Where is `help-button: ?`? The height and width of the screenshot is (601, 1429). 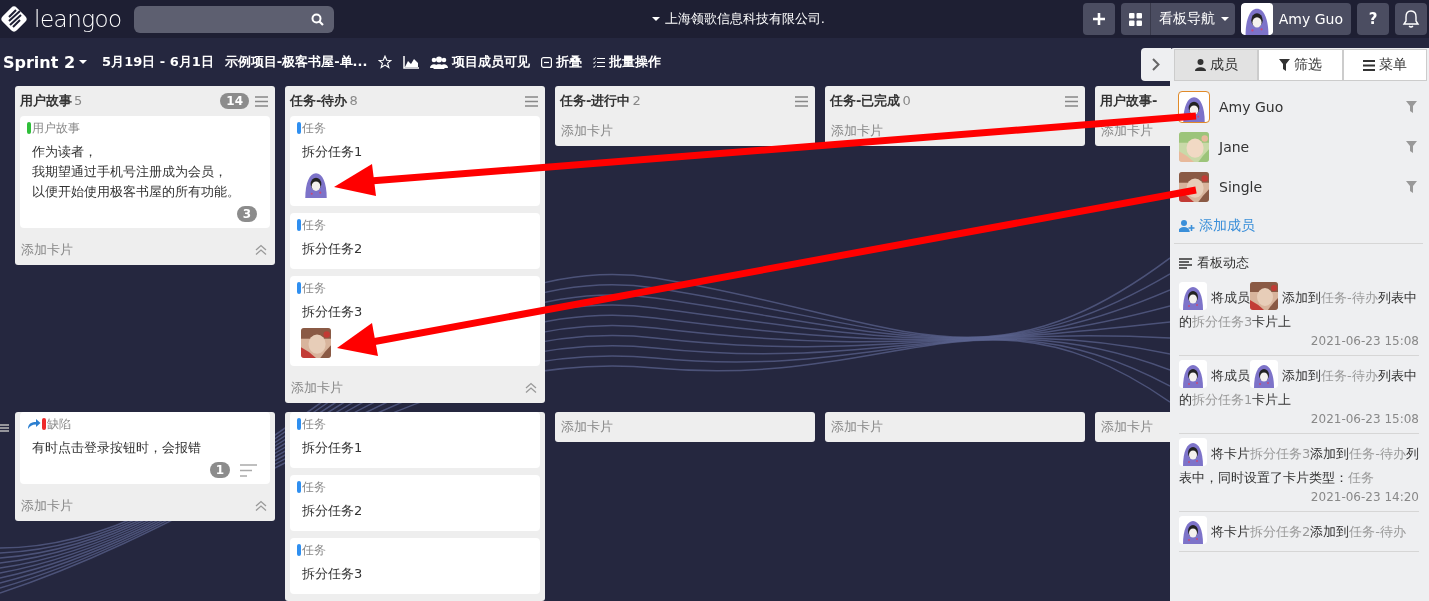 help-button: ? is located at coordinates (1373, 19).